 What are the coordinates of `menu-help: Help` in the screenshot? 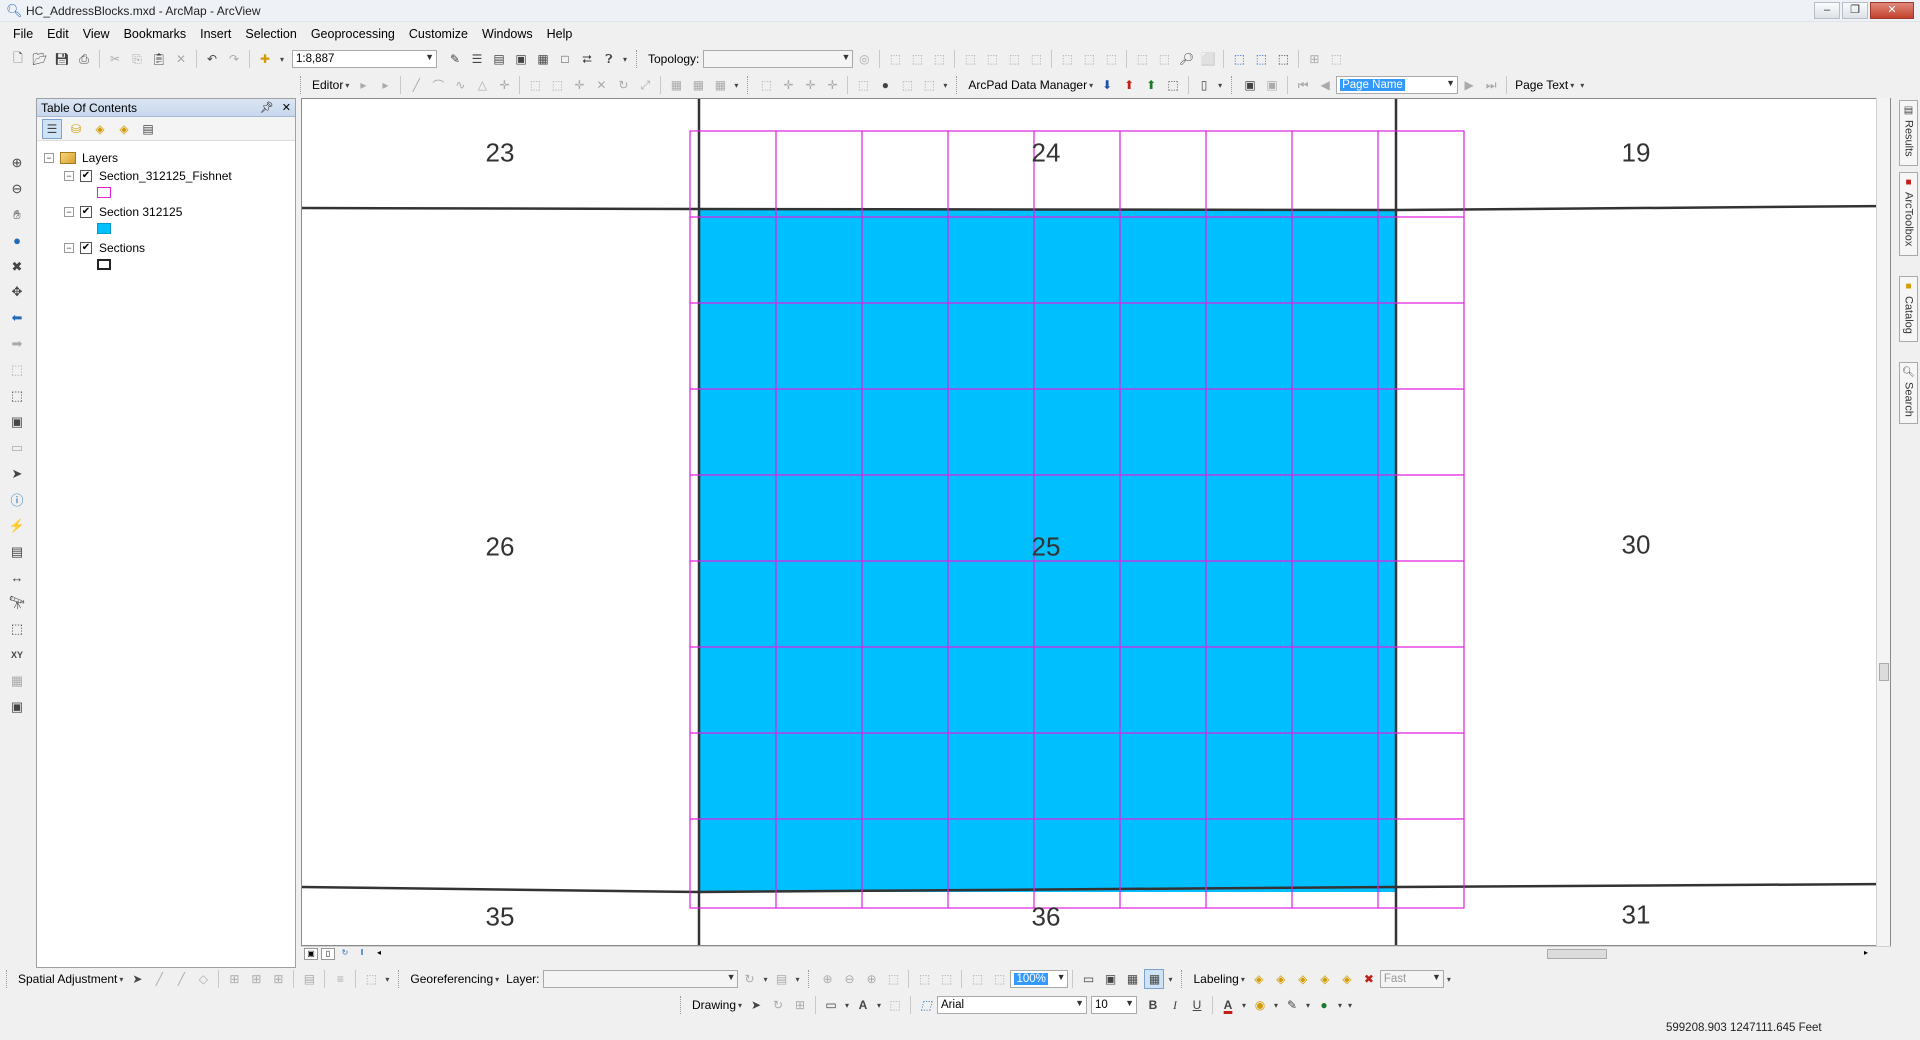 It's located at (560, 34).